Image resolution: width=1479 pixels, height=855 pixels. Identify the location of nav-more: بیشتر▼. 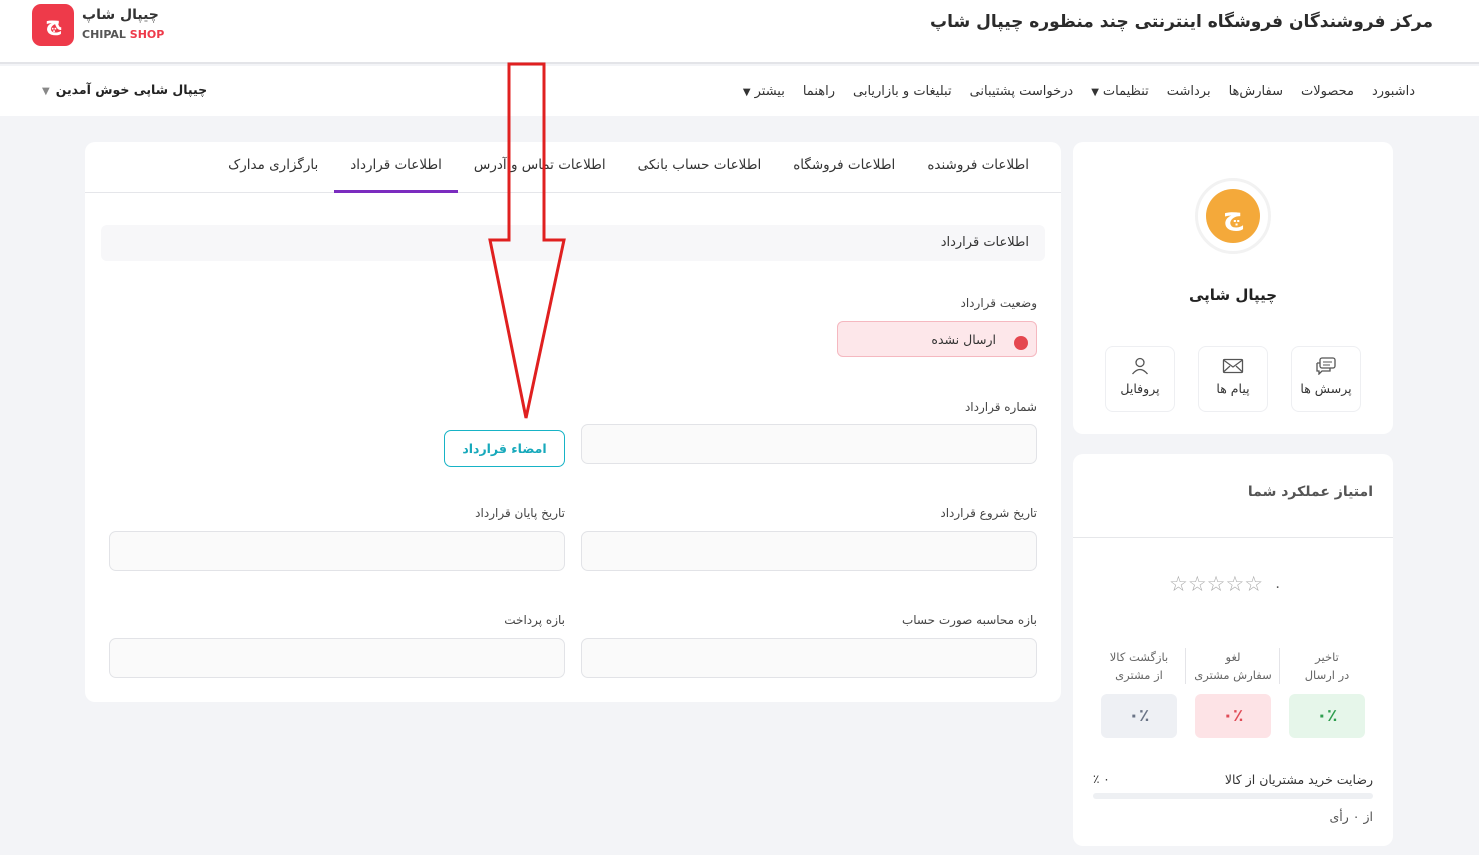
(764, 91).